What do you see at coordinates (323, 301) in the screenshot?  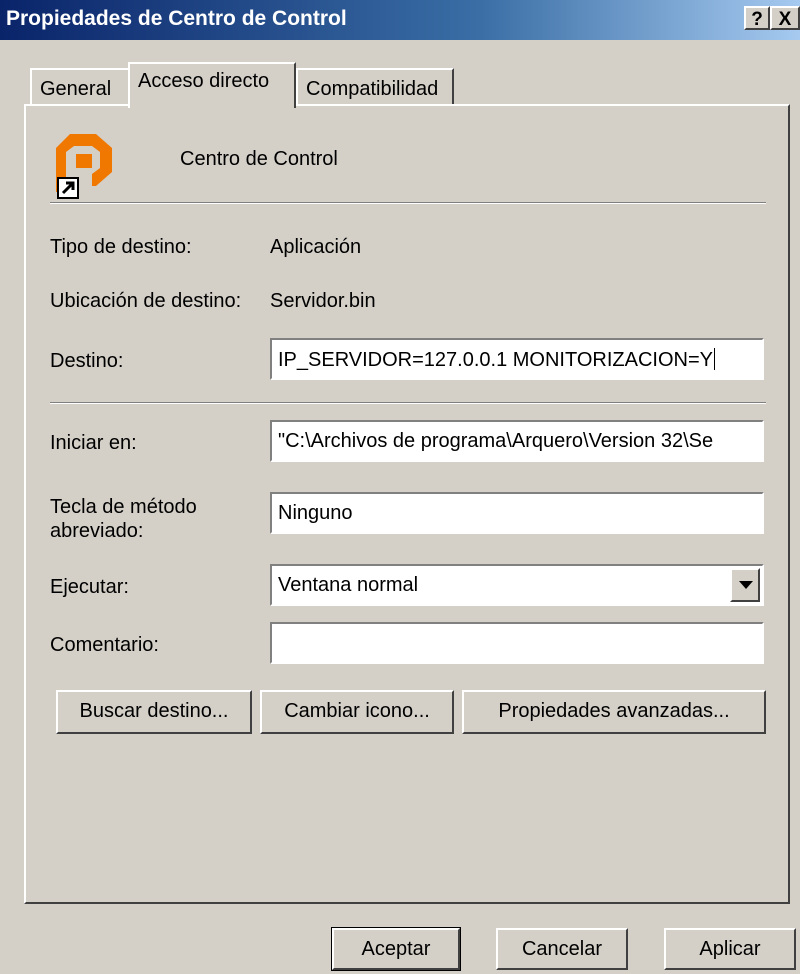 I see `target-location-value: Servidor.bin` at bounding box center [323, 301].